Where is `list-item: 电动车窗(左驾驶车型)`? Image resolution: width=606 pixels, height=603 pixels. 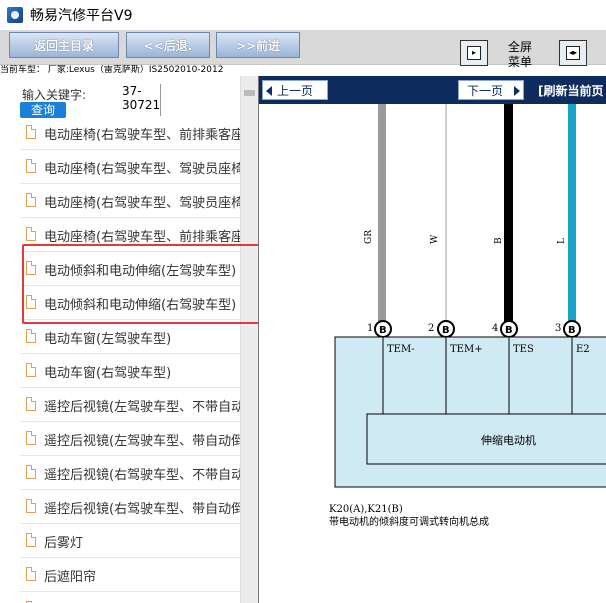 list-item: 电动车窗(左驾驶车型) is located at coordinates (131, 337).